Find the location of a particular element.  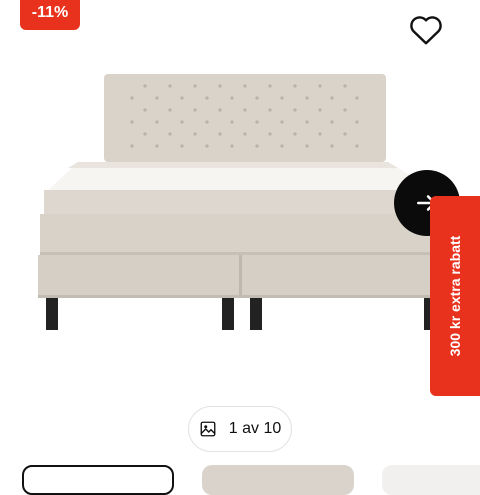

discount-badge-label: -11% is located at coordinates (50, 12).